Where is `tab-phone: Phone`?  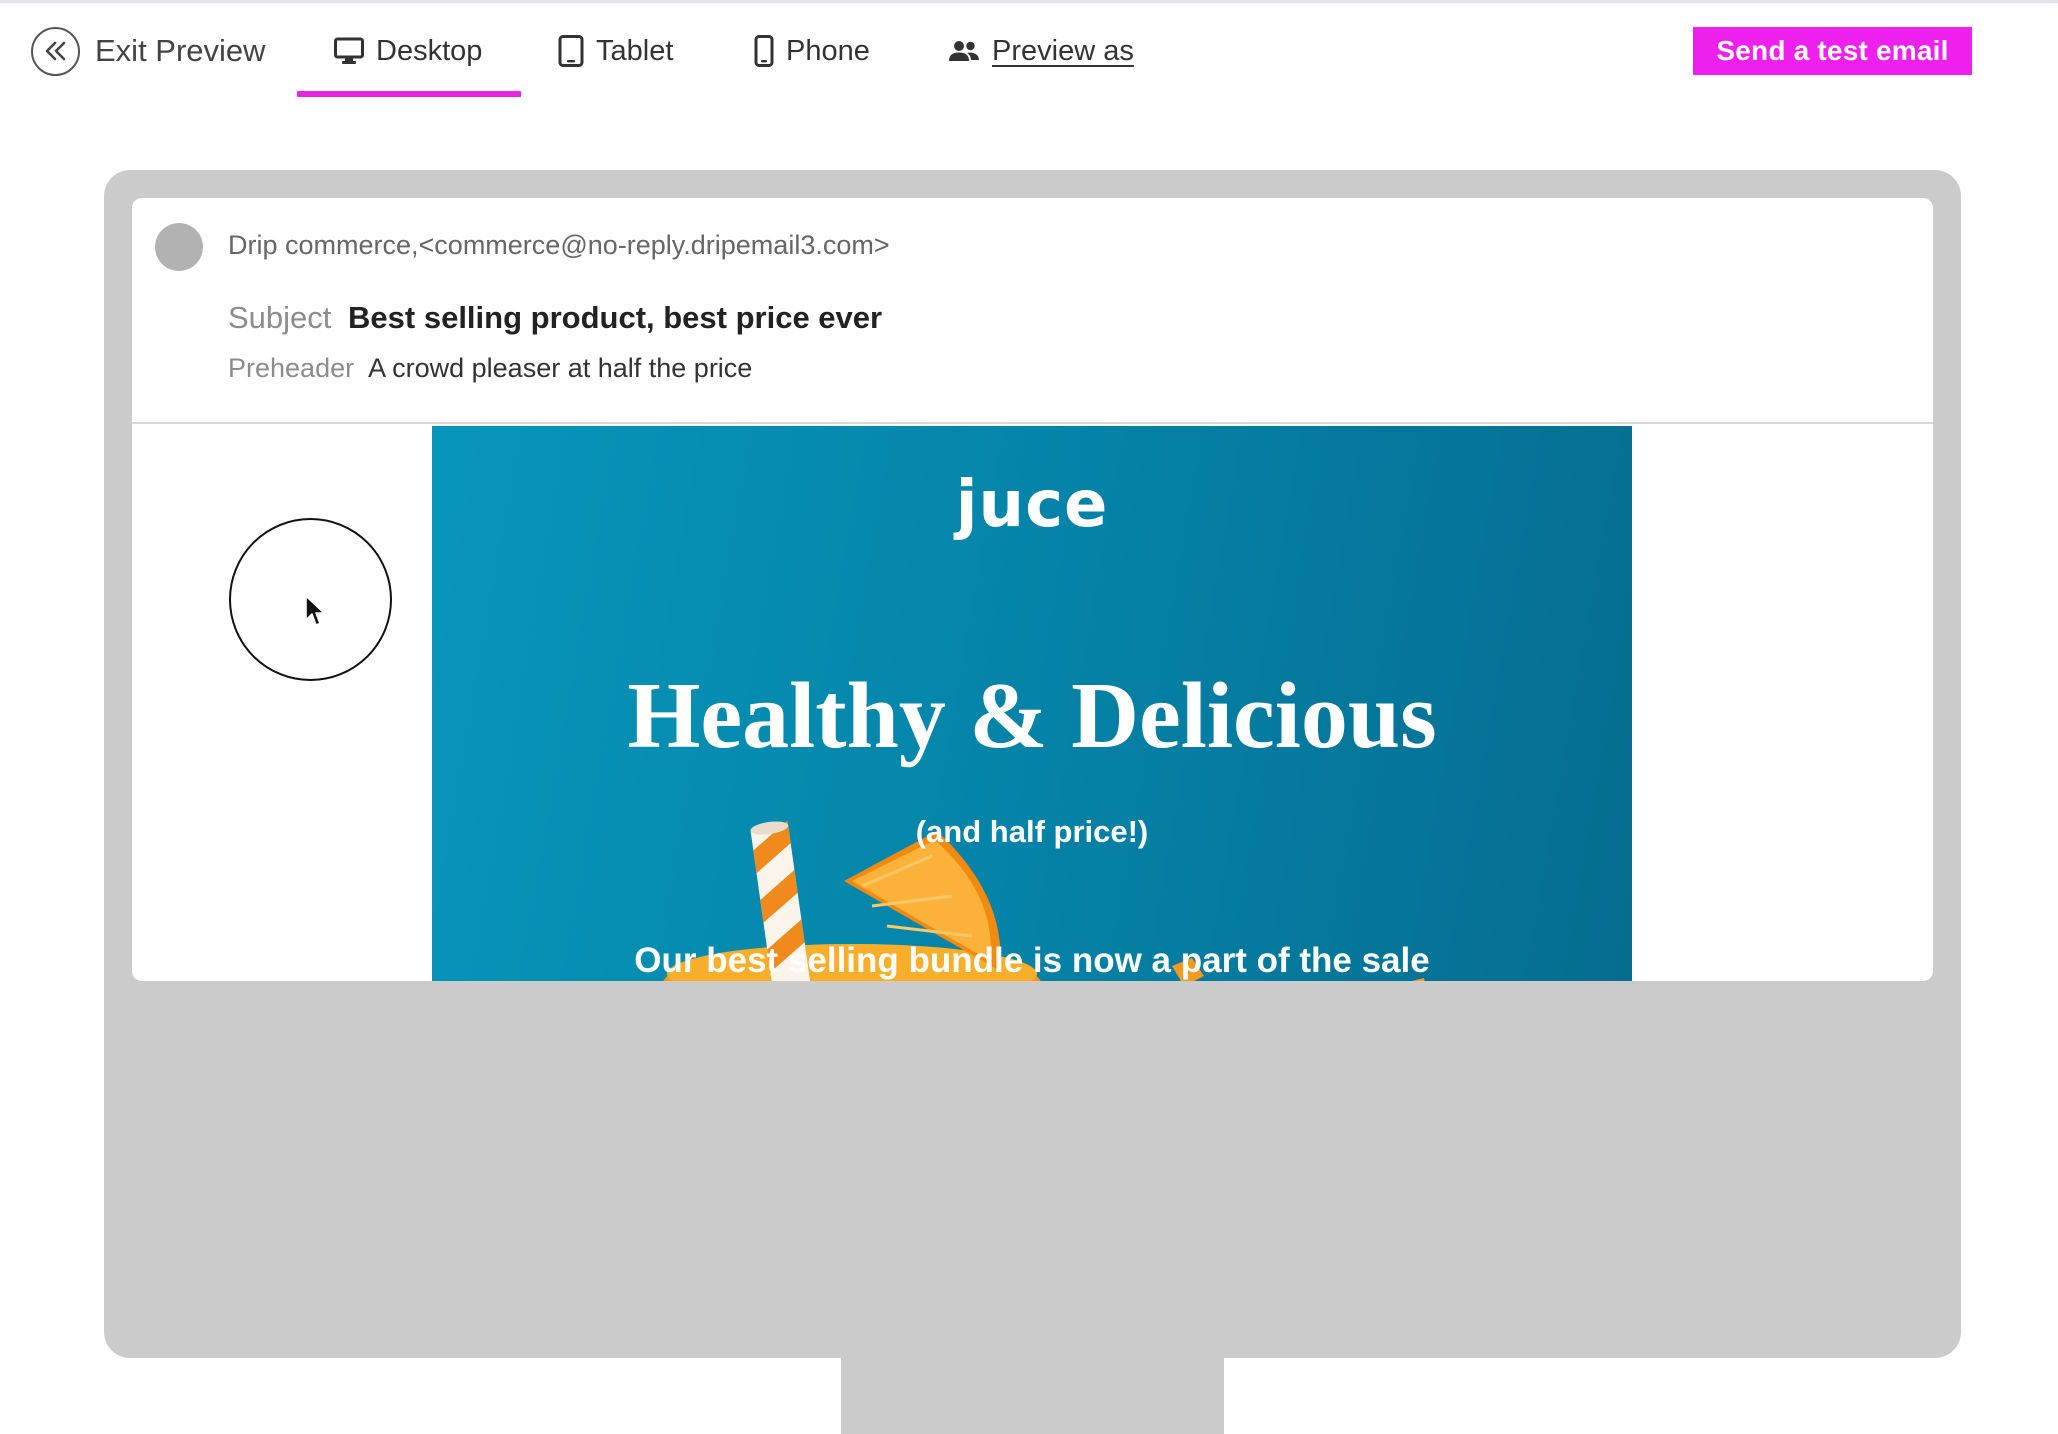
tab-phone: Phone is located at coordinates (812, 51).